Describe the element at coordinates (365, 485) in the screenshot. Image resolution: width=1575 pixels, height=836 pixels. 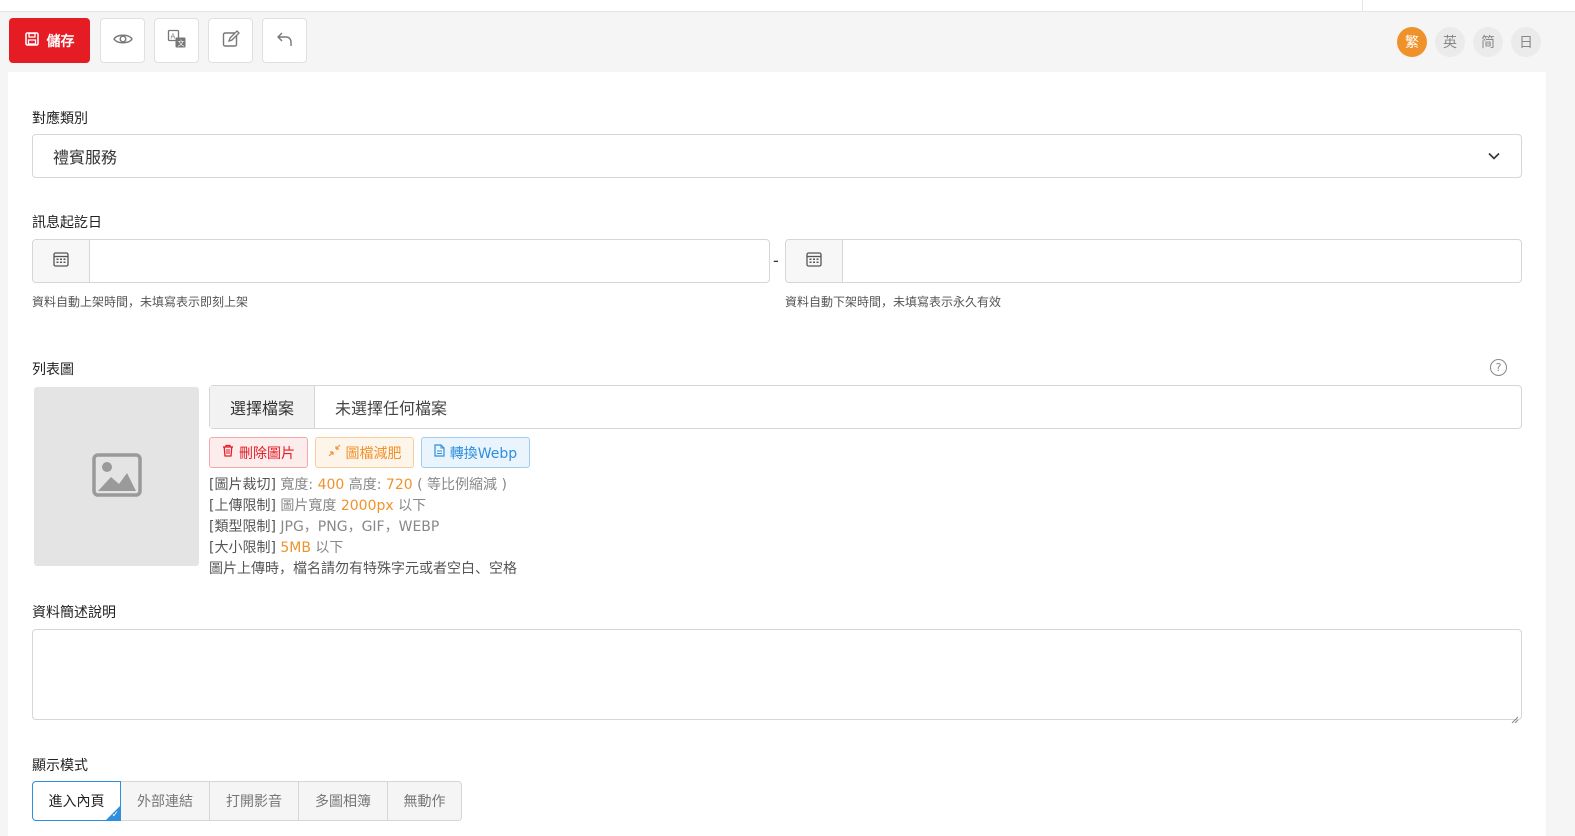
I see `crop-height-label: 高度:` at that location.